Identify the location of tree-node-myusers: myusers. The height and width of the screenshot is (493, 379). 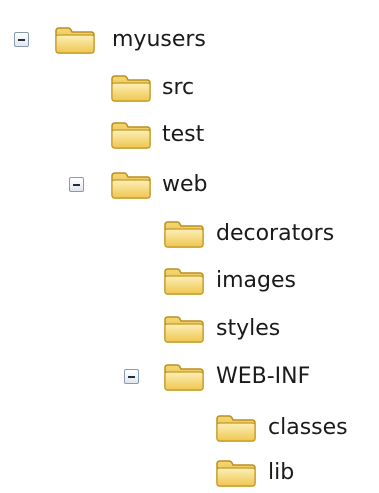
(140, 40).